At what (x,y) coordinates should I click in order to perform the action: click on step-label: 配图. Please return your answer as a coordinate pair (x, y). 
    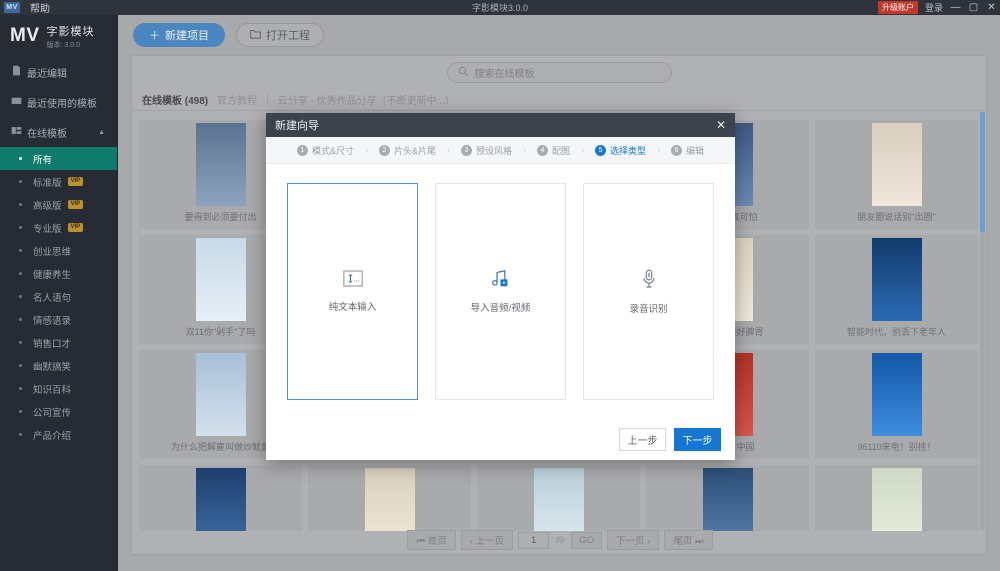
    Looking at the image, I should click on (561, 150).